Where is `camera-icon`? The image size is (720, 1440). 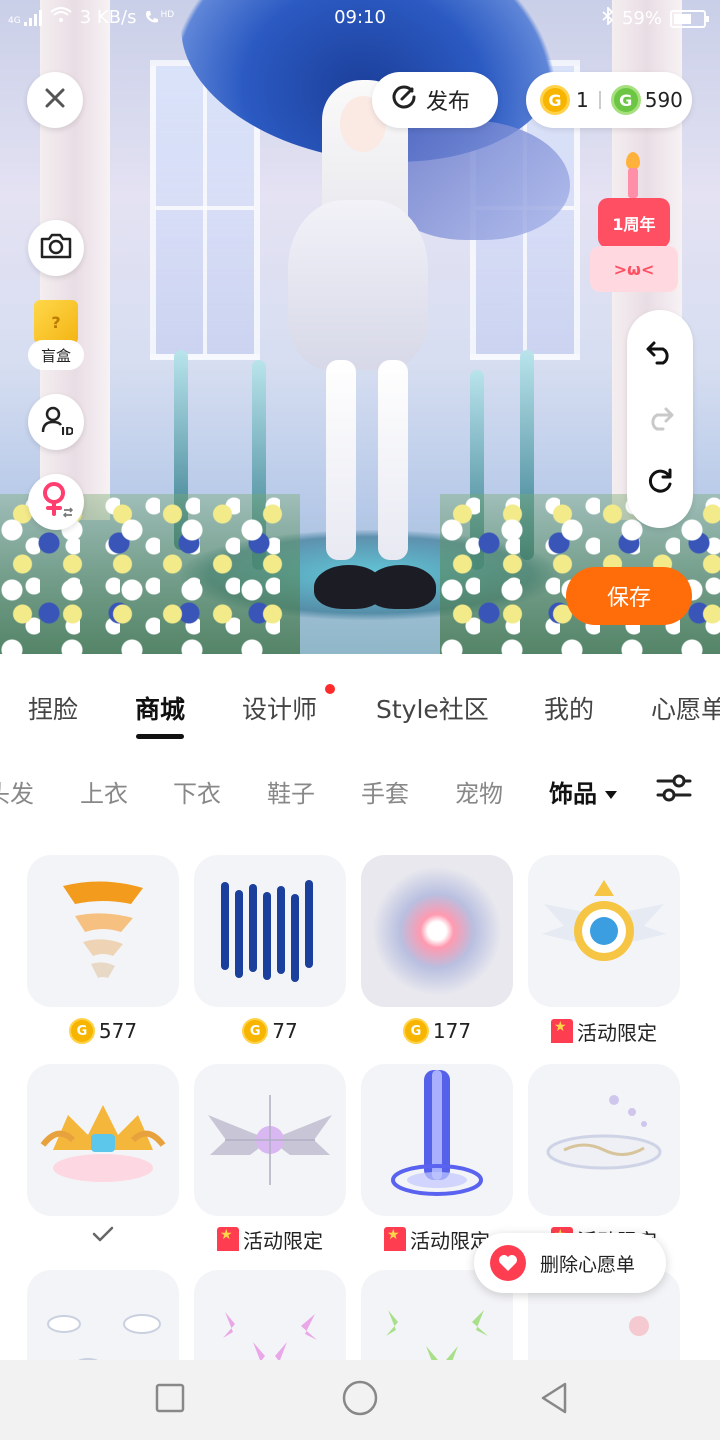
camera-icon is located at coordinates (56, 248).